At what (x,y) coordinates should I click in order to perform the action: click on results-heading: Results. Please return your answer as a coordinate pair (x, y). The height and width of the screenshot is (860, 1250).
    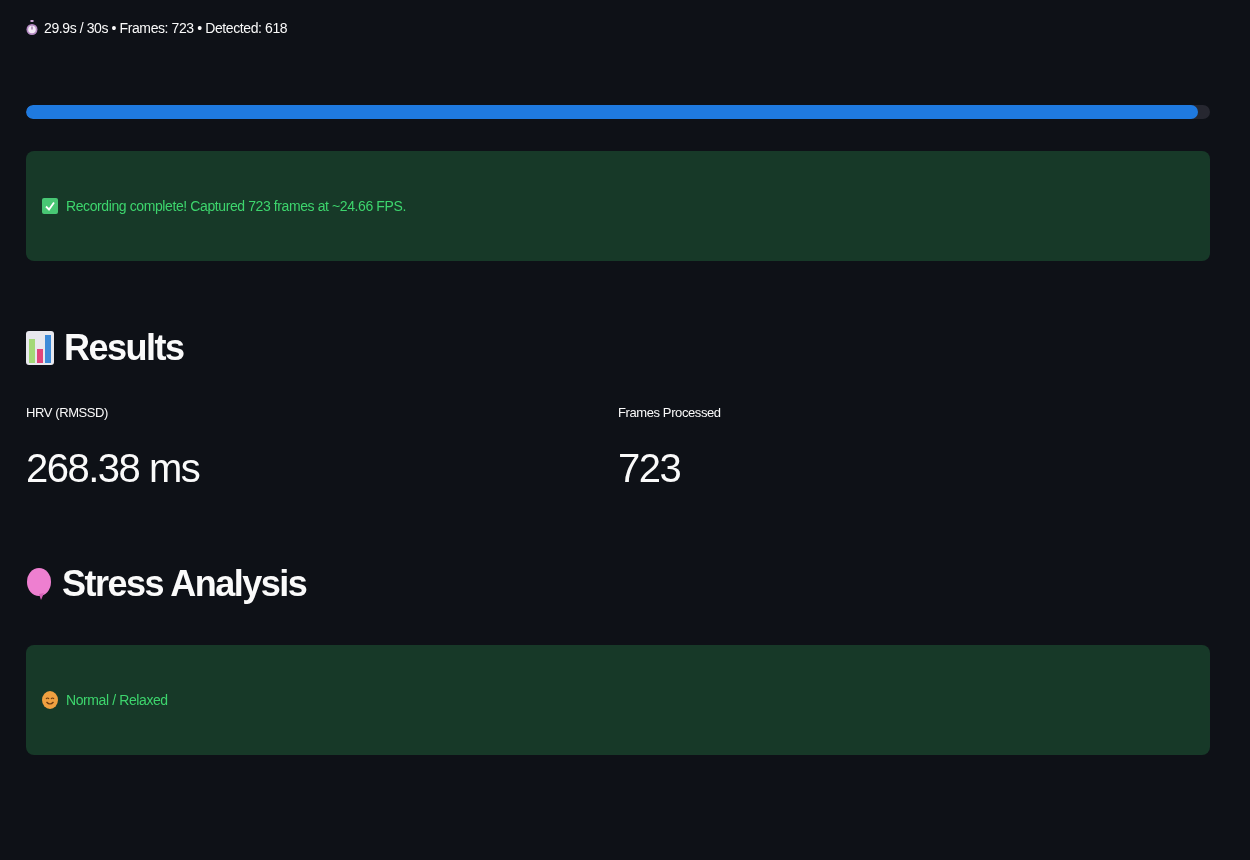
    Looking at the image, I should click on (124, 348).